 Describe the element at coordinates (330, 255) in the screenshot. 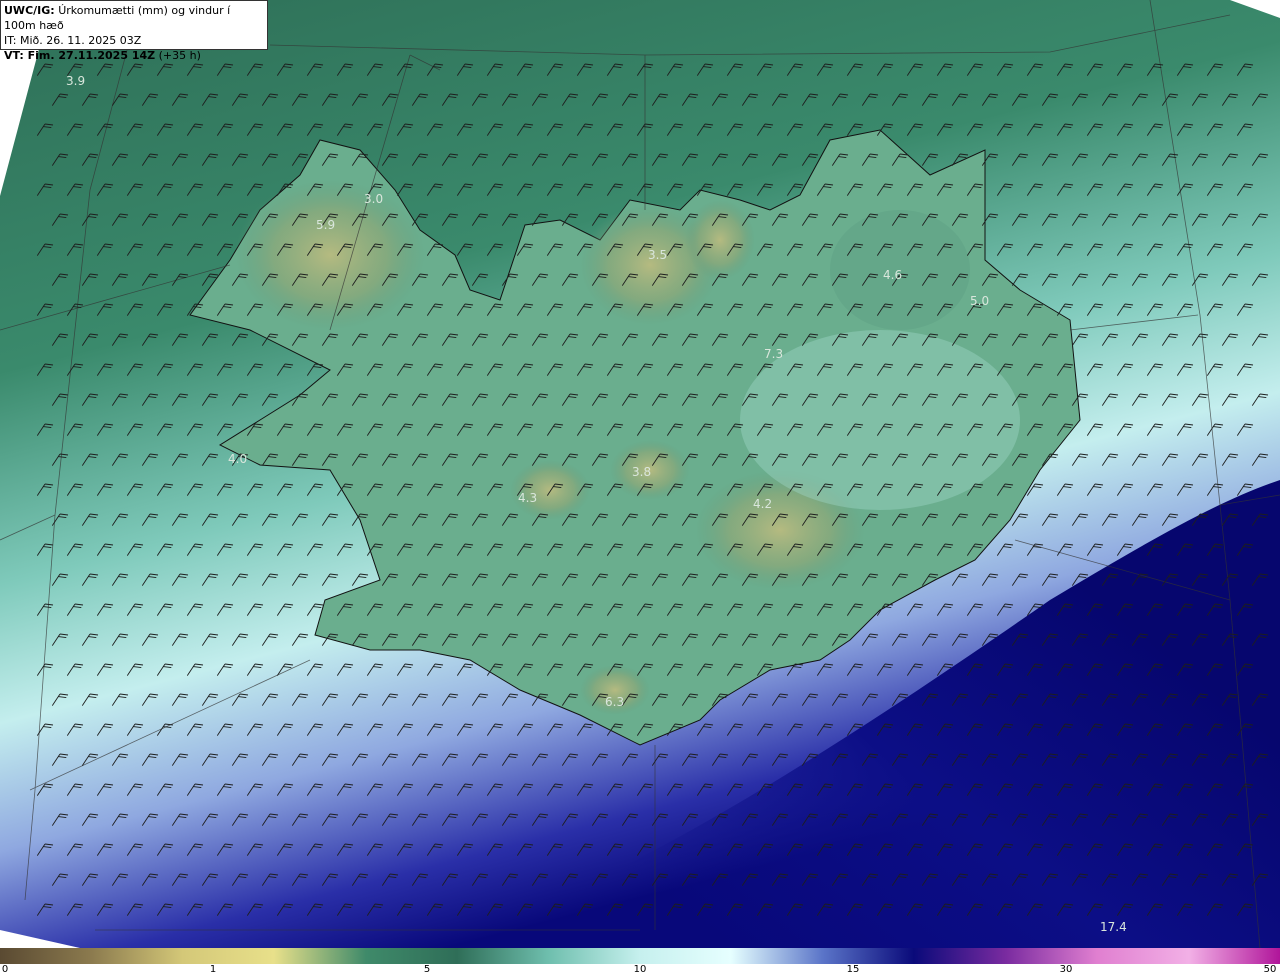

I see `westfjords-highland` at that location.